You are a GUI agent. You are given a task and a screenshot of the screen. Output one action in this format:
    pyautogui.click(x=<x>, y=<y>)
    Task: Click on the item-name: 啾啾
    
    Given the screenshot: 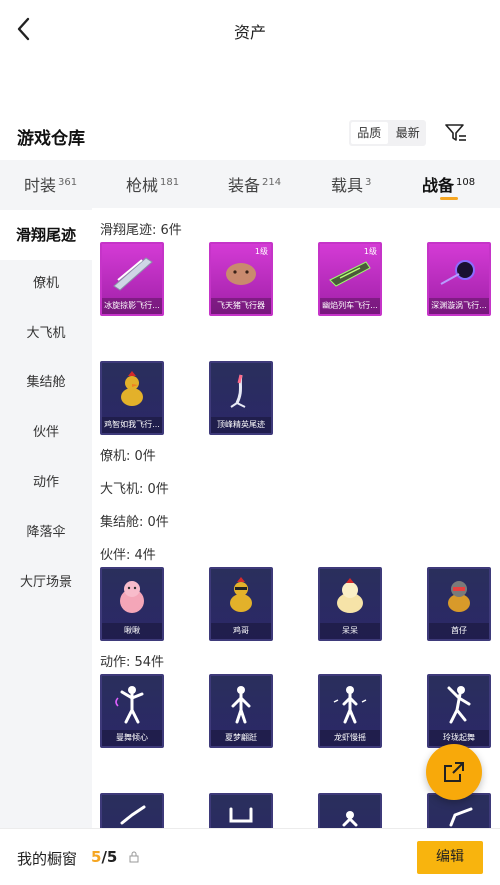 What is the action you would take?
    pyautogui.click(x=132, y=631)
    